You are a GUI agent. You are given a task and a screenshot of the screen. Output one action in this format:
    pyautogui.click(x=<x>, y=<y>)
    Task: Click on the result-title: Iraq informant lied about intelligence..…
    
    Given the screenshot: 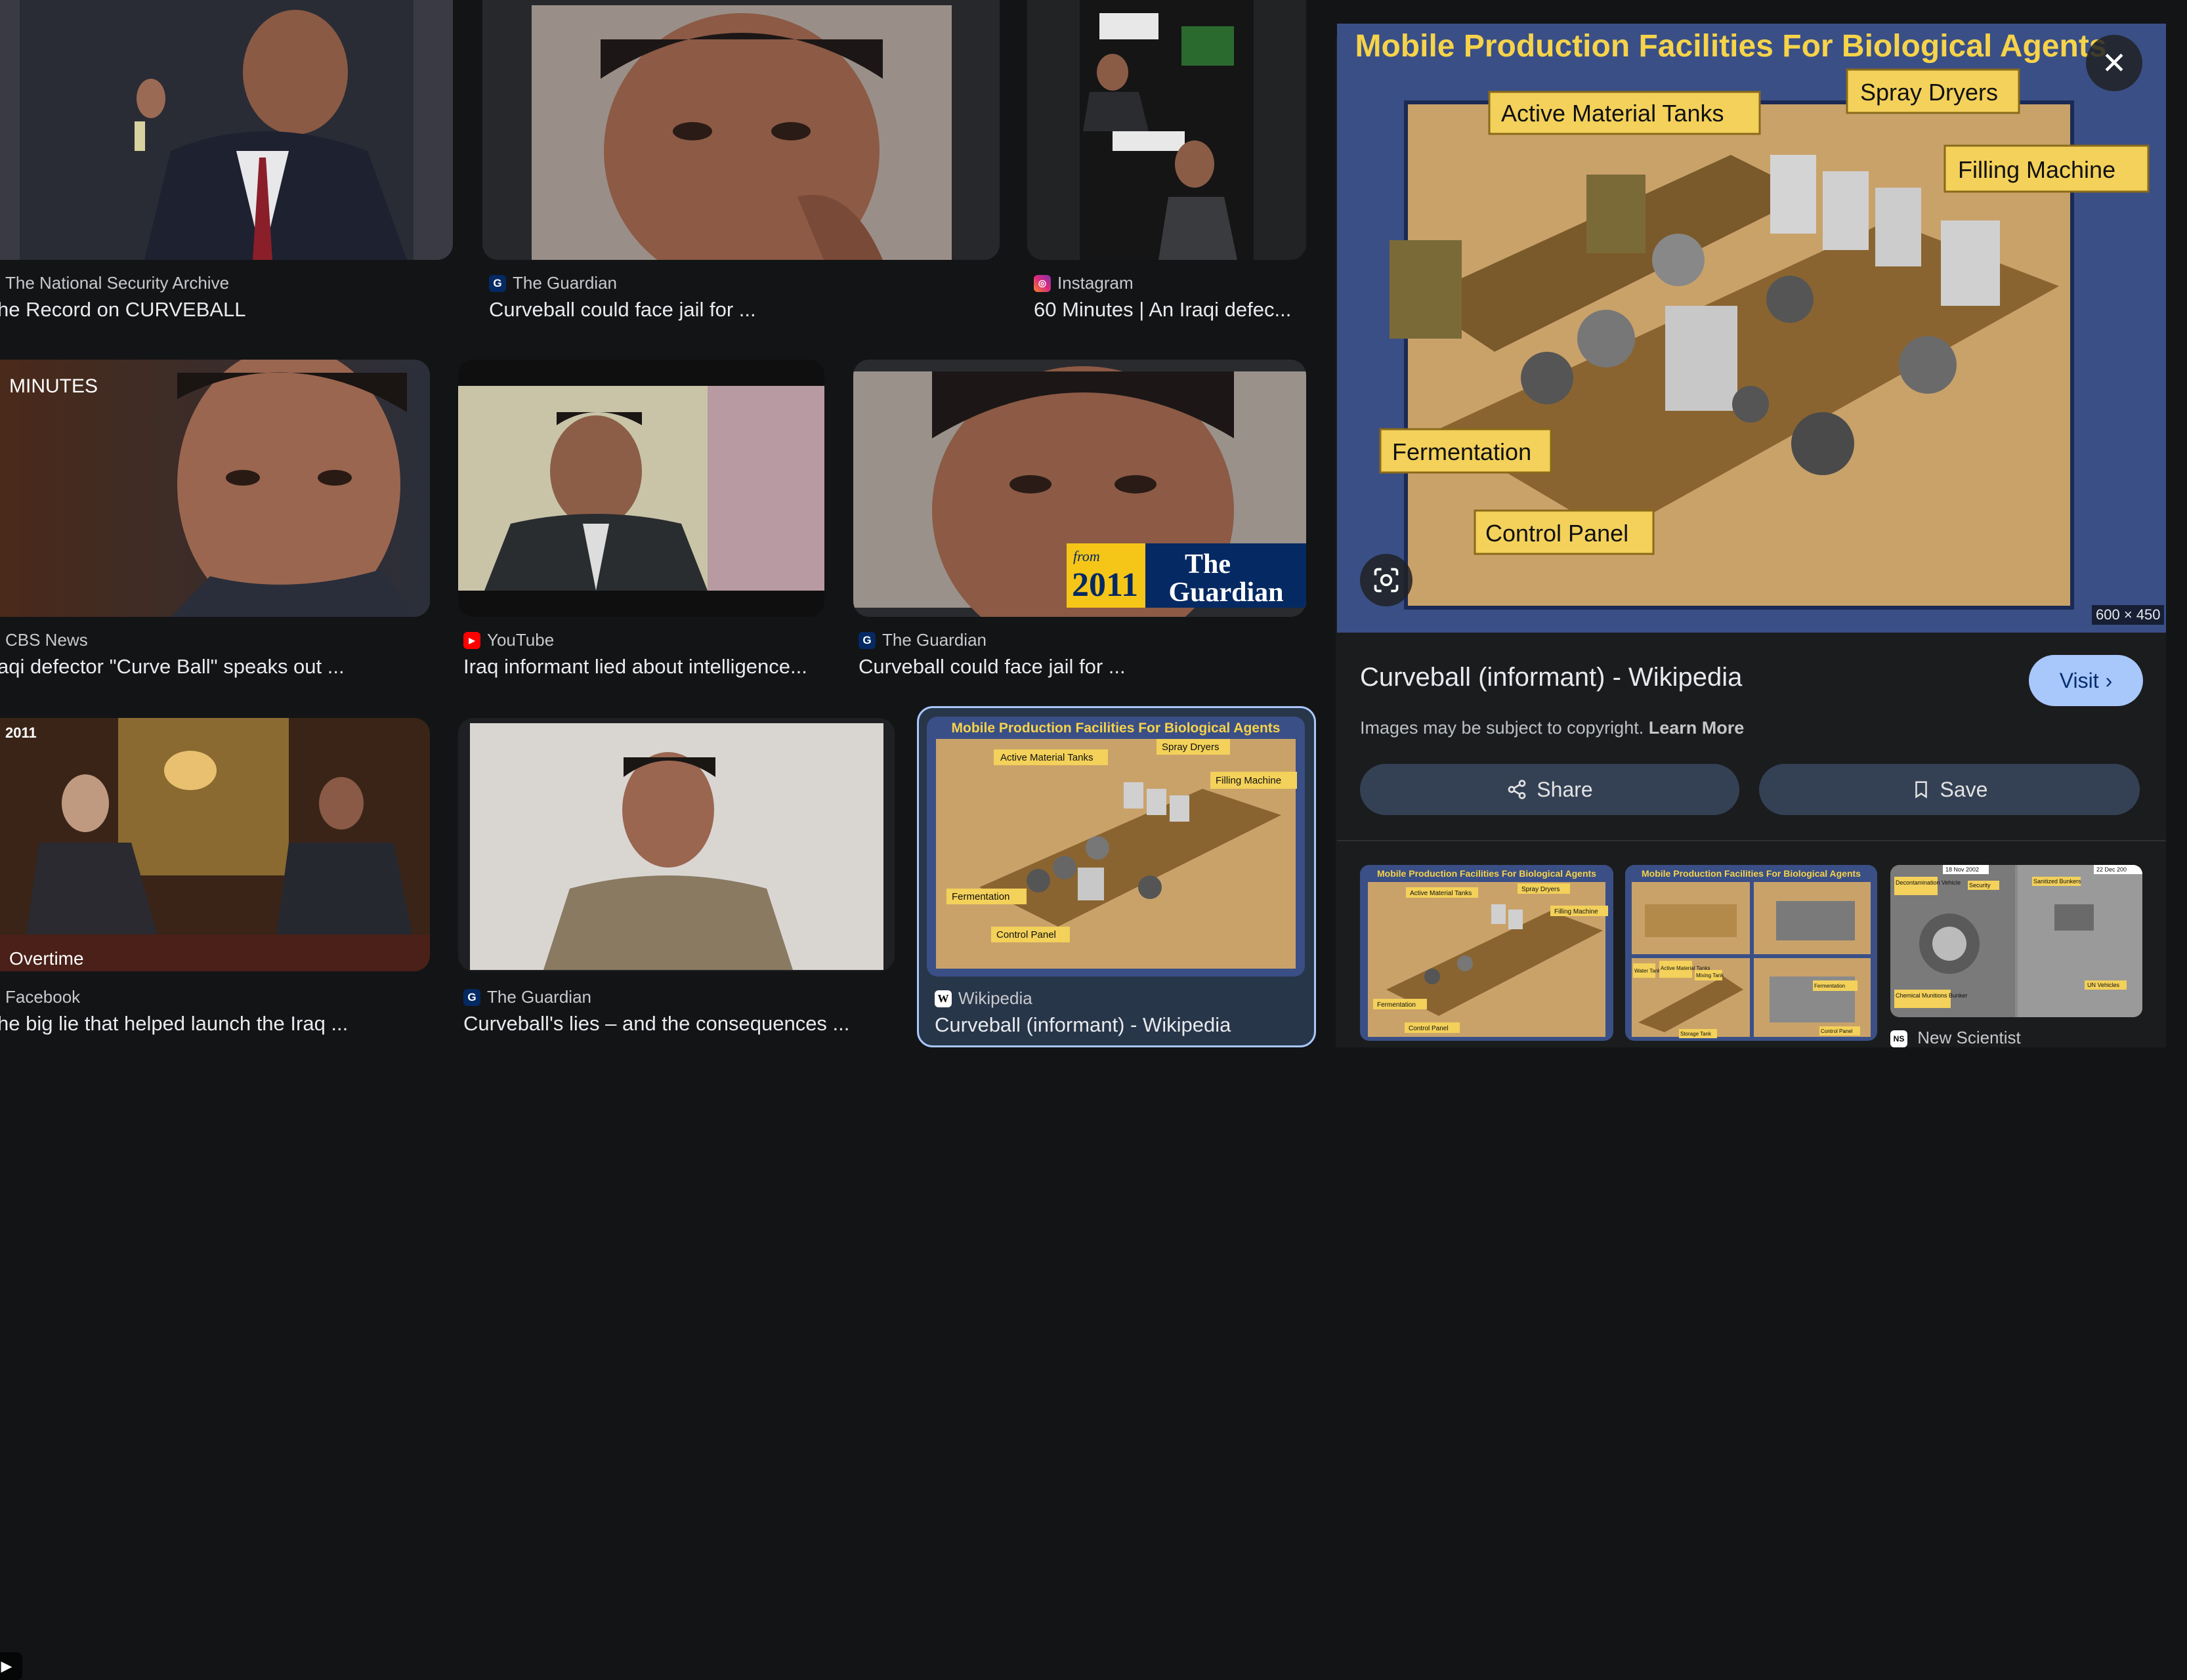 What is the action you would take?
    pyautogui.click(x=643, y=667)
    